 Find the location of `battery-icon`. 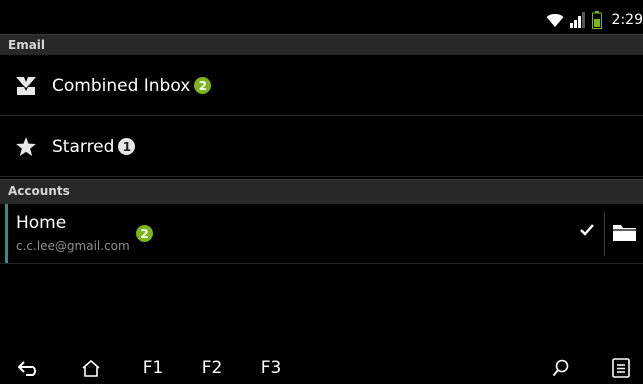

battery-icon is located at coordinates (596, 20).